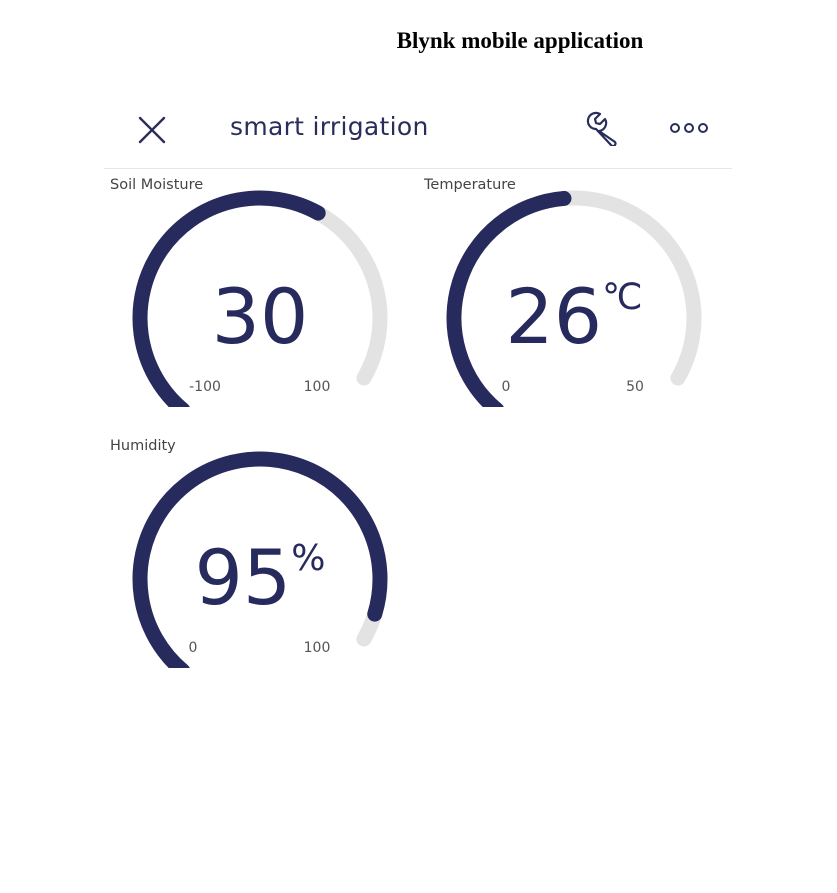 The width and height of the screenshot is (837, 893). Describe the element at coordinates (260, 577) in the screenshot. I see `gauge-value: 95%` at that location.